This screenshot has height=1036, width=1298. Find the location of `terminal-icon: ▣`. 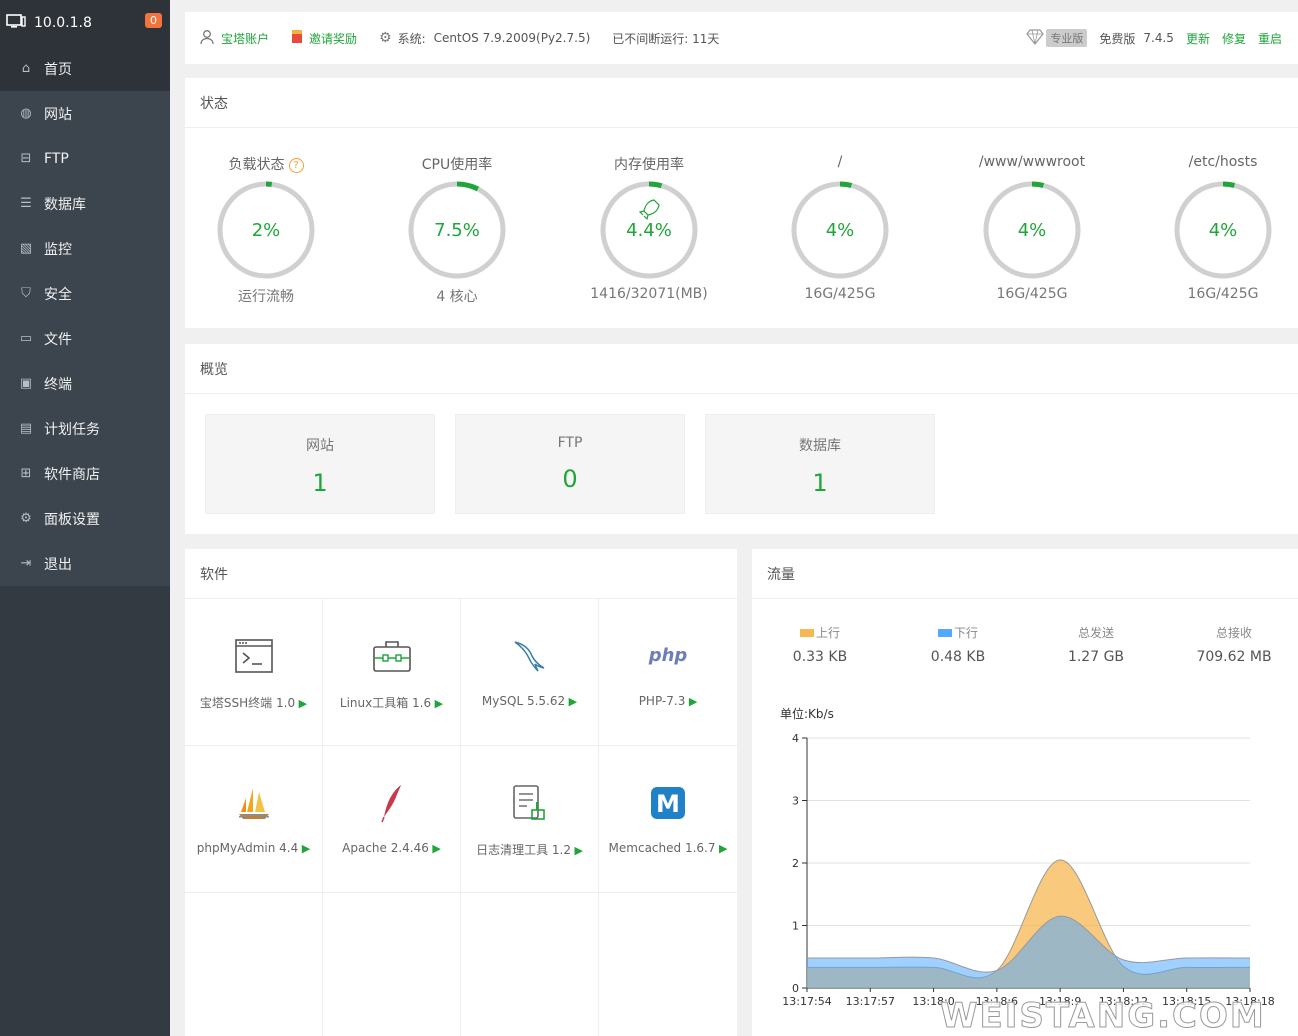

terminal-icon: ▣ is located at coordinates (26, 383).